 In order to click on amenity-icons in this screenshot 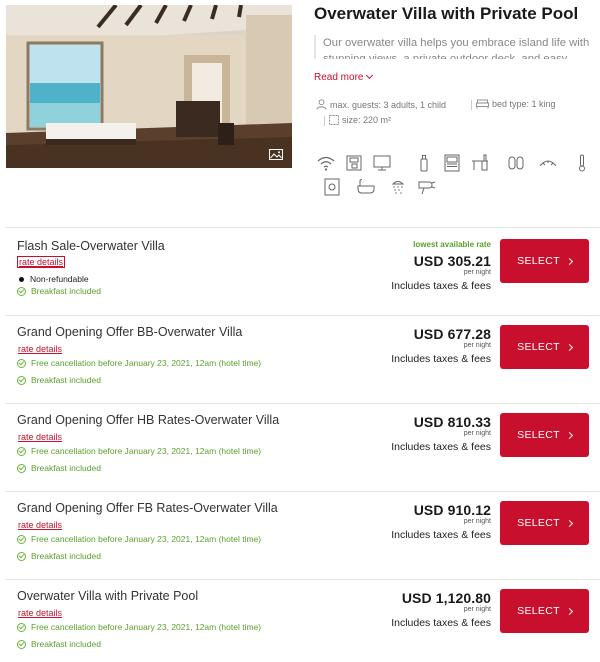, I will do `click(458, 178)`.